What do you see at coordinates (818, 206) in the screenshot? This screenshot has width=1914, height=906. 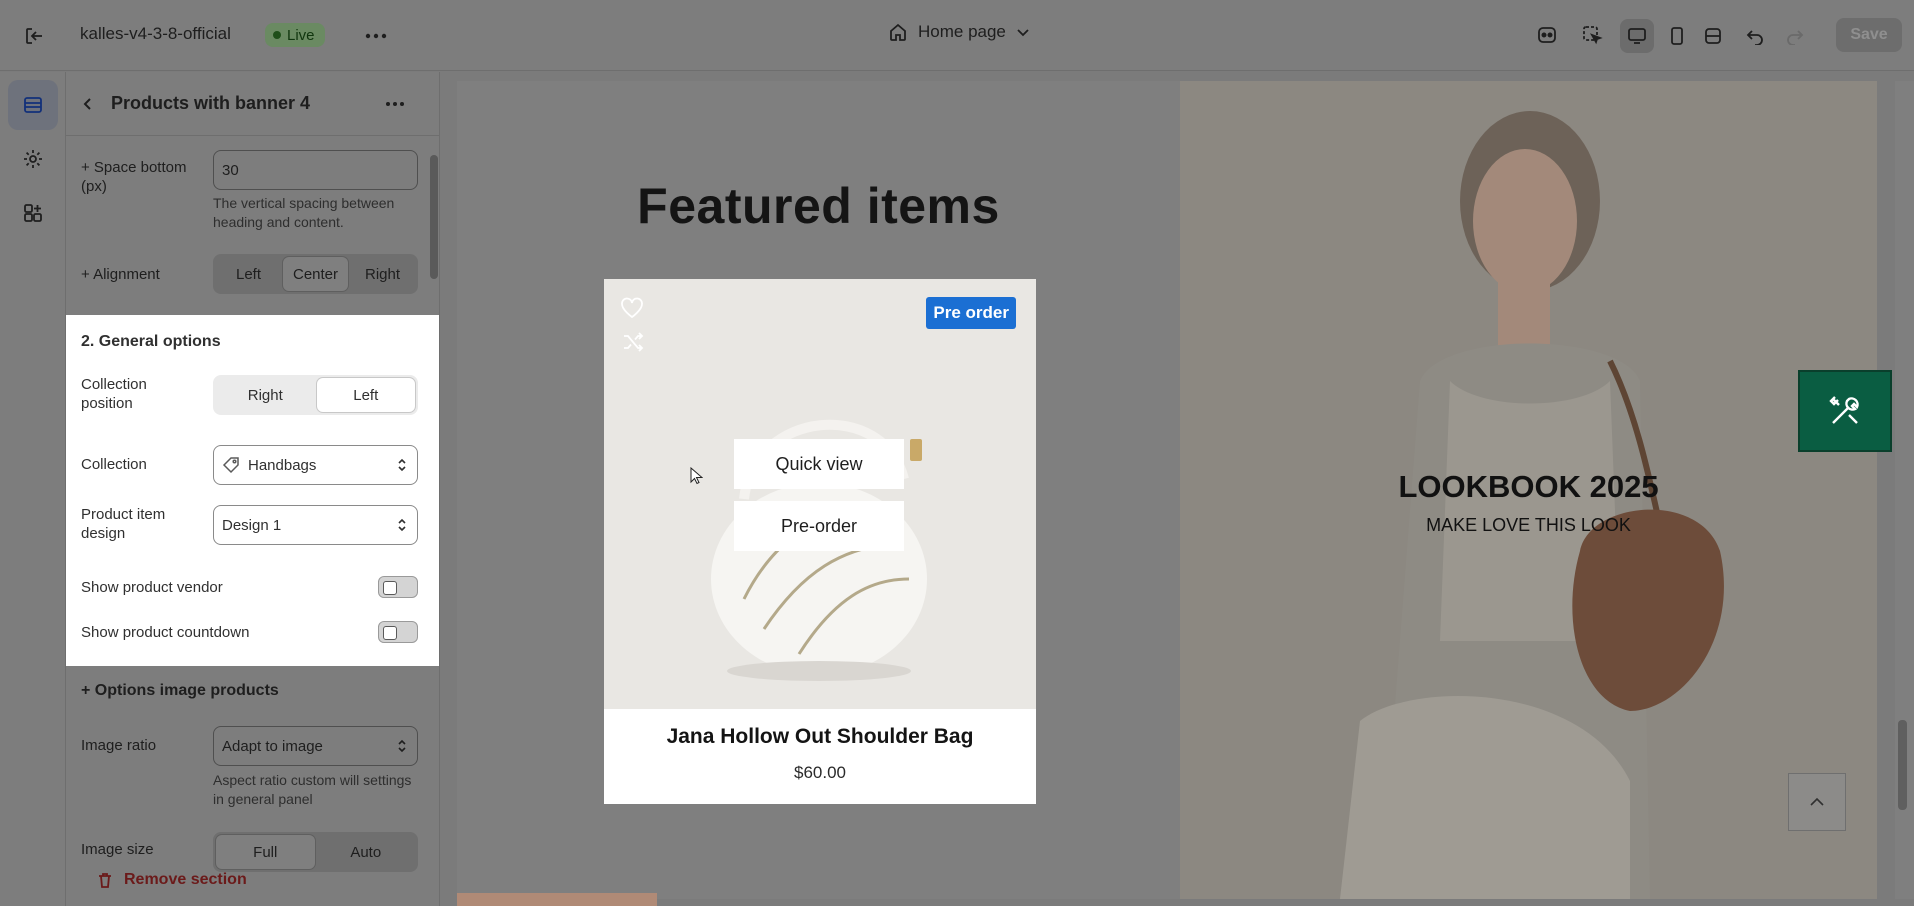 I see `featured-items-heading: Featured items` at bounding box center [818, 206].